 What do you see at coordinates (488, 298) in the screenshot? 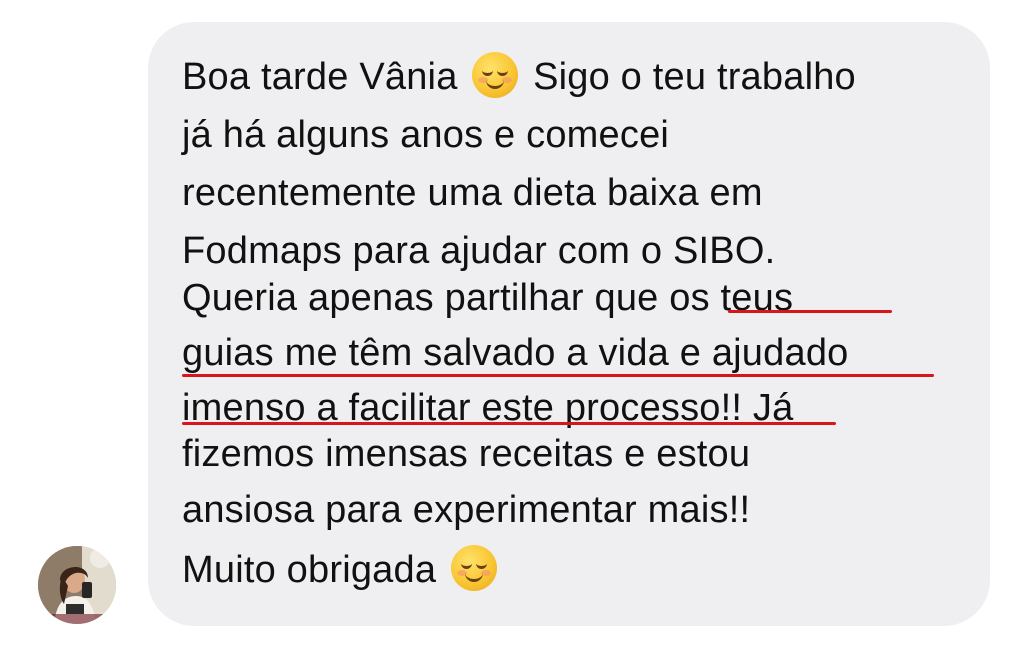
I see `message-line-5: Queria apenas partilhar que os teus` at bounding box center [488, 298].